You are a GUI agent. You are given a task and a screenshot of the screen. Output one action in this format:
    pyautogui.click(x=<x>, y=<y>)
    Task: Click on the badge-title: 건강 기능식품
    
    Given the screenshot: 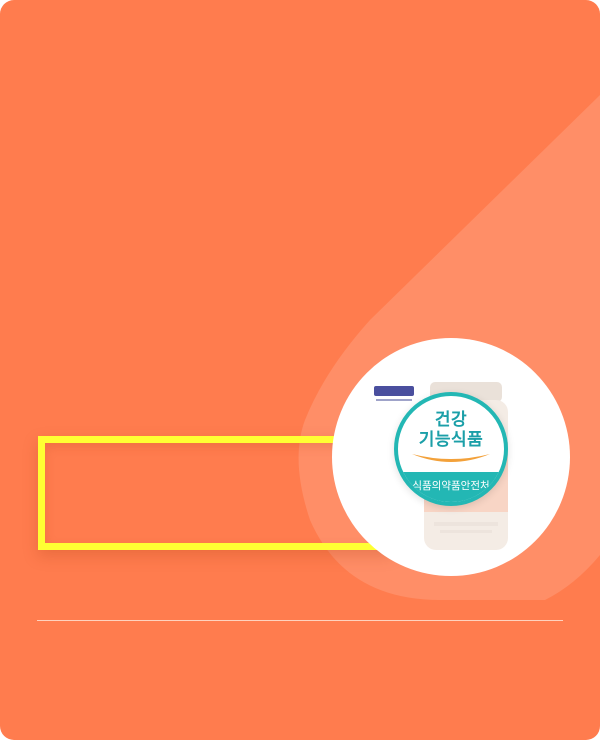 What is the action you would take?
    pyautogui.click(x=451, y=430)
    